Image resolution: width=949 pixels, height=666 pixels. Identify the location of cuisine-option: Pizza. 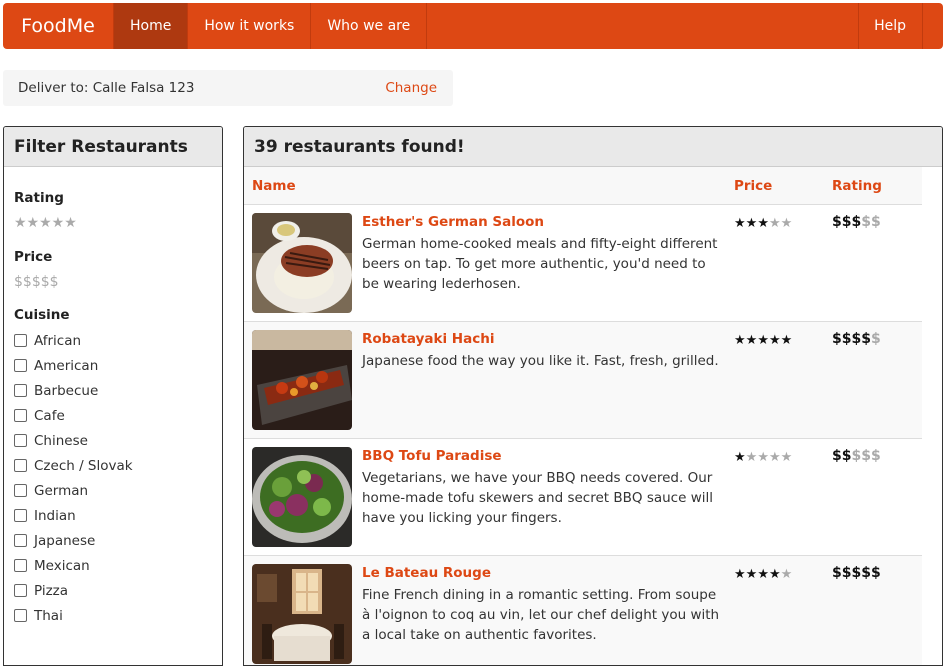
(113, 590).